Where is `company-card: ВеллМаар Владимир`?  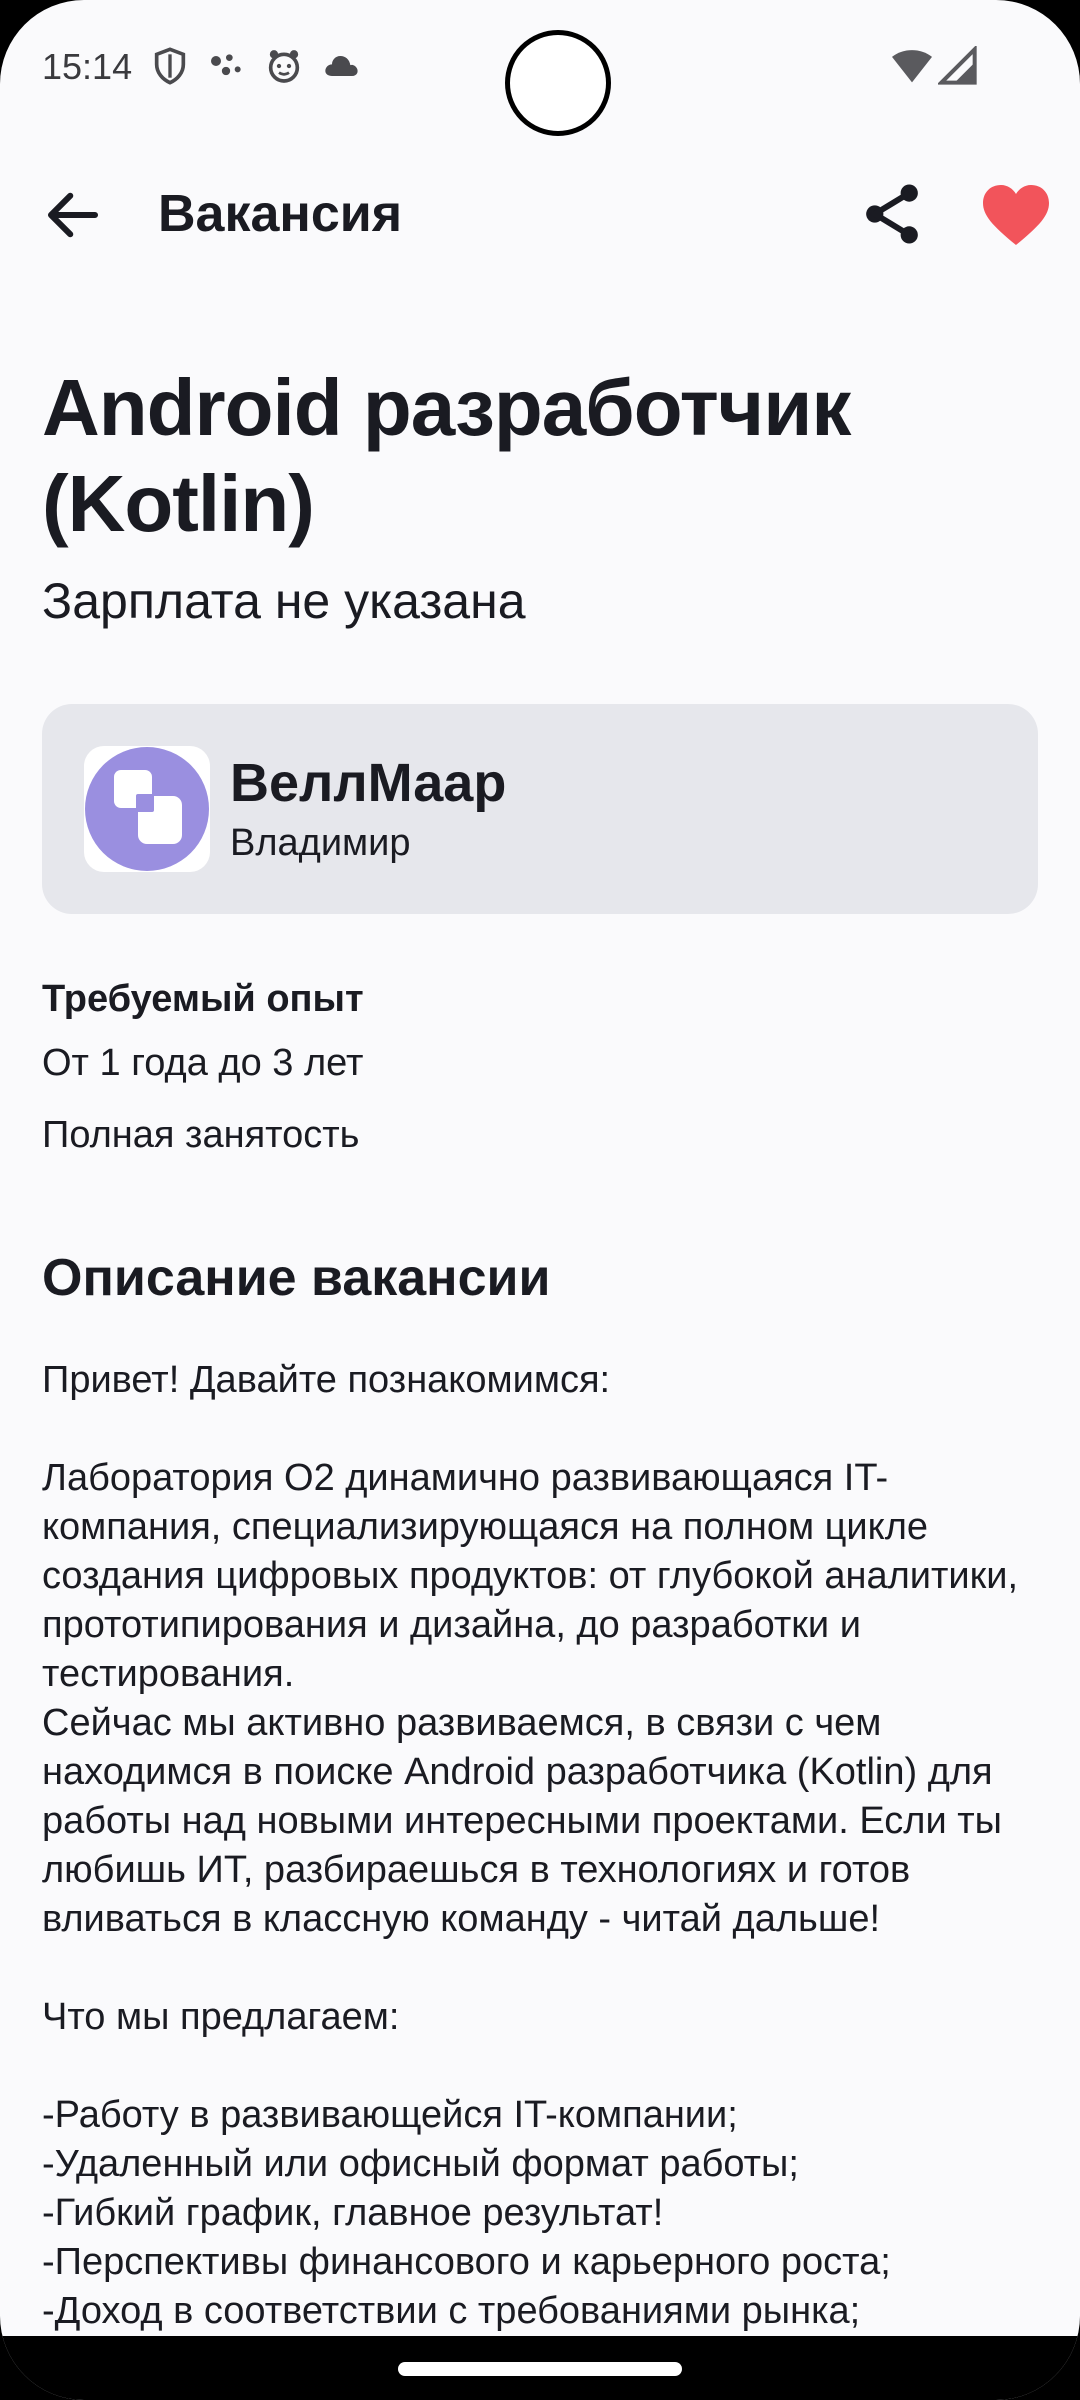 company-card: ВеллМаар Владимир is located at coordinates (540, 809).